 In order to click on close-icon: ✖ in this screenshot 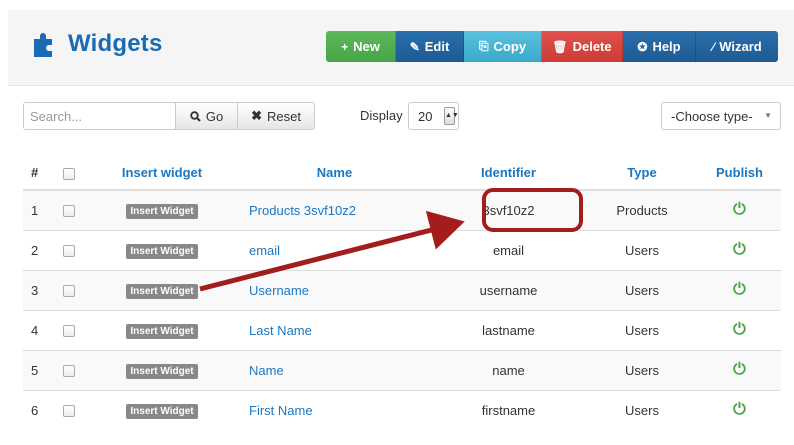, I will do `click(256, 115)`.